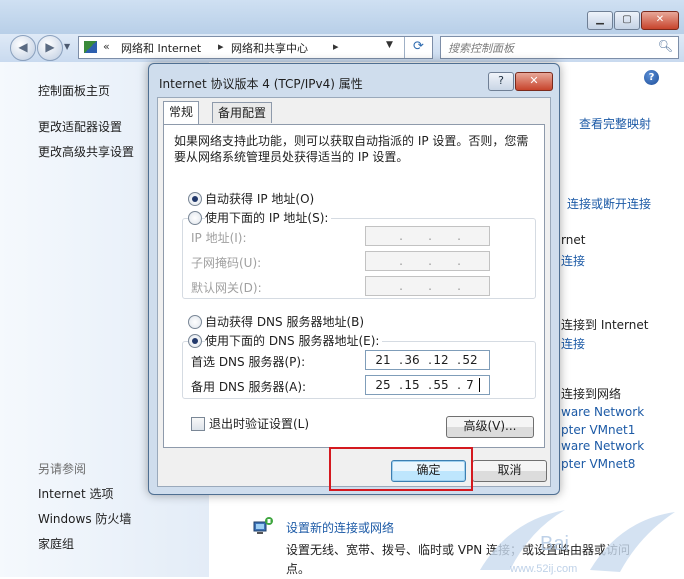 This screenshot has width=684, height=579. I want to click on address-dropdown-icon: ▼, so click(389, 45).